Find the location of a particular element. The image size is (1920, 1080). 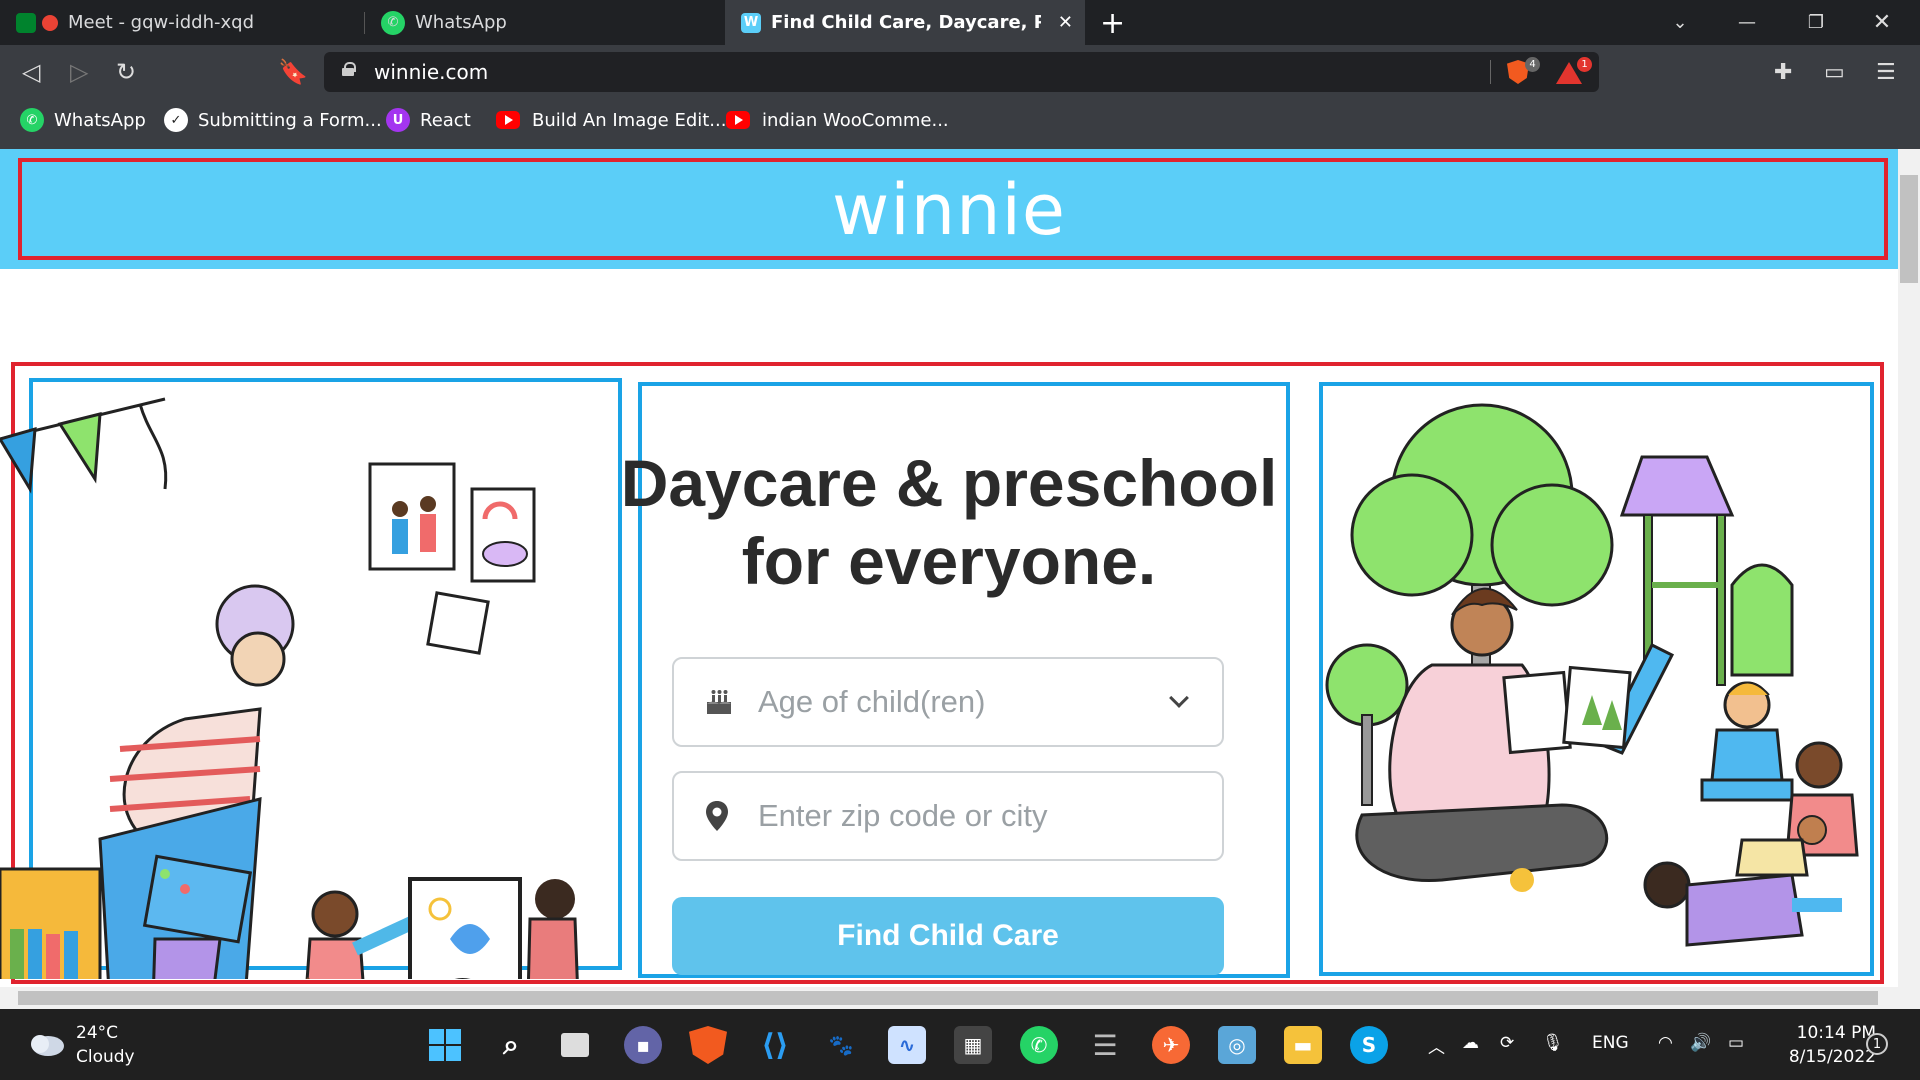

clock-date: 8/15/2022 is located at coordinates (1824, 1057).